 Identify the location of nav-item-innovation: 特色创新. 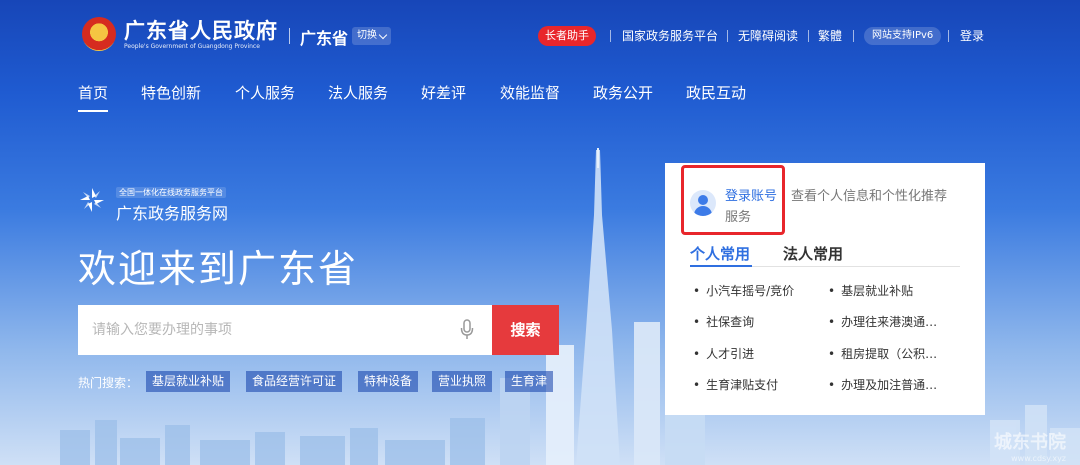
(171, 92).